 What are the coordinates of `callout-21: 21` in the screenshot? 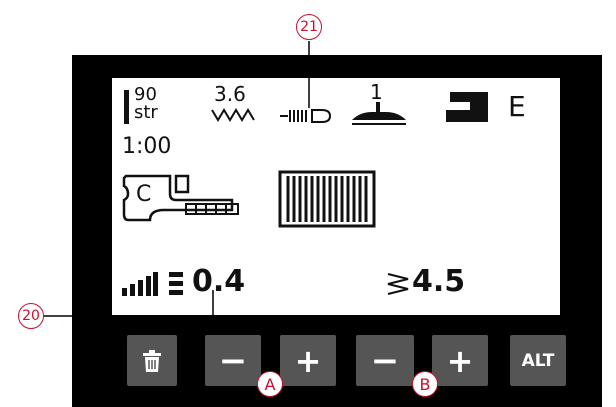 It's located at (309, 27).